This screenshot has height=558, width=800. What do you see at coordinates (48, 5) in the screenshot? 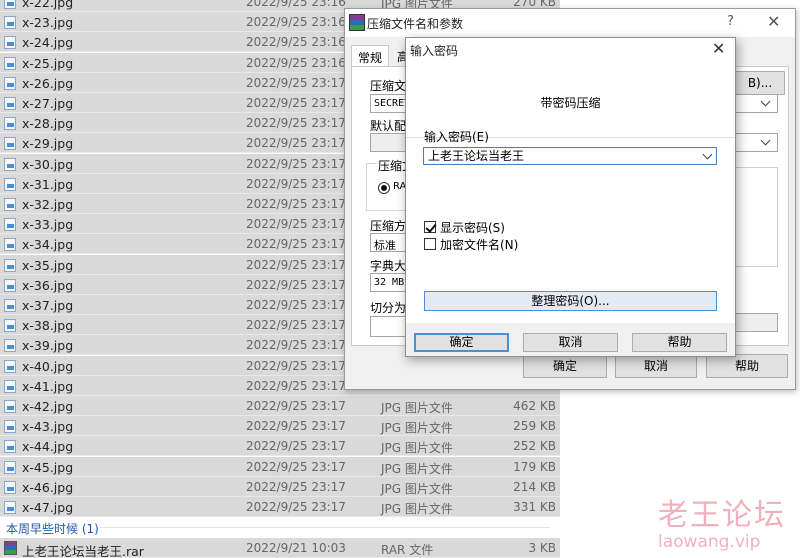
I see `file-name: x-22.jpg` at bounding box center [48, 5].